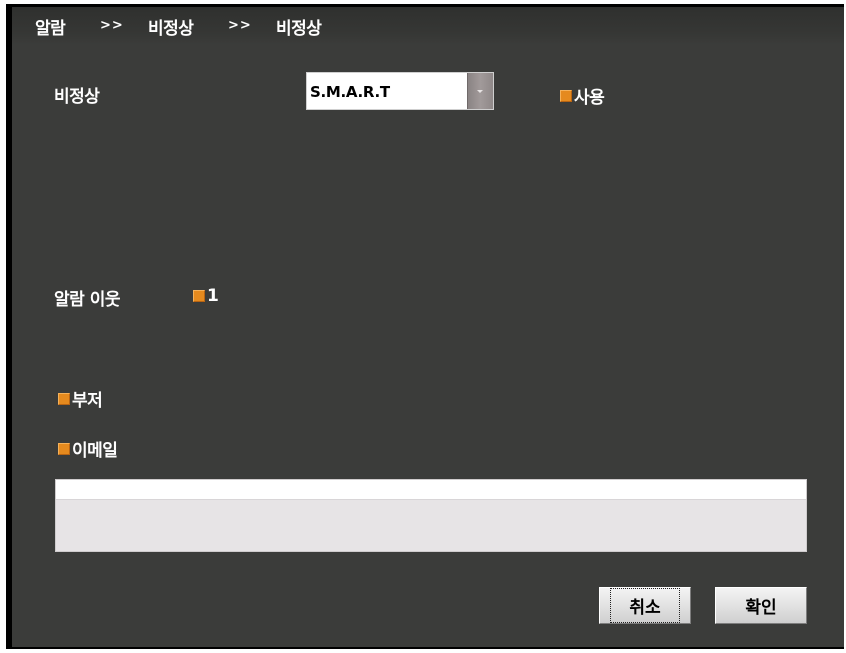 The image size is (846, 653). What do you see at coordinates (428, 26) in the screenshot?
I see `title-bar: 알람 >> 비정상 >> 비정상` at bounding box center [428, 26].